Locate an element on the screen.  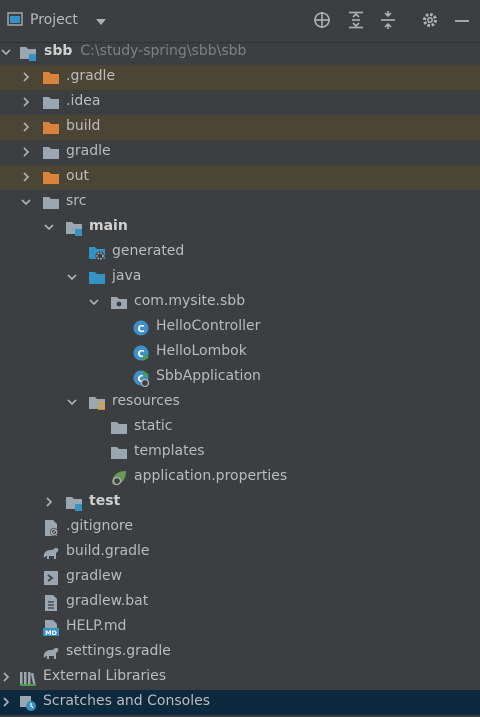
tree-label: HELP.md is located at coordinates (96, 626).